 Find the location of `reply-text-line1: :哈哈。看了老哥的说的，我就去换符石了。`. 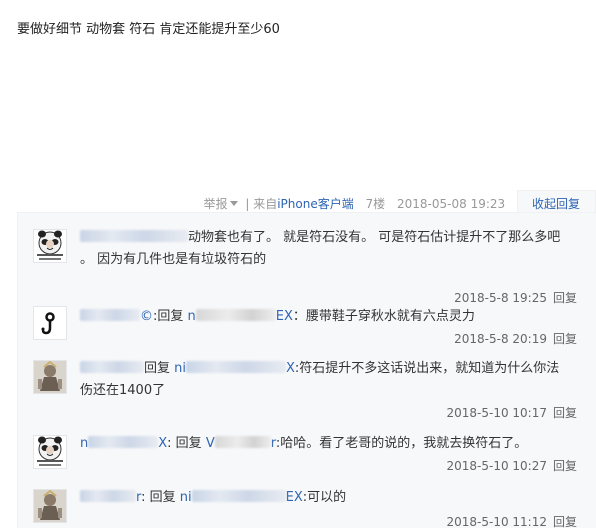

reply-text-line1: :哈哈。看了老哥的说的，我就去换符石了。 is located at coordinates (401, 443).